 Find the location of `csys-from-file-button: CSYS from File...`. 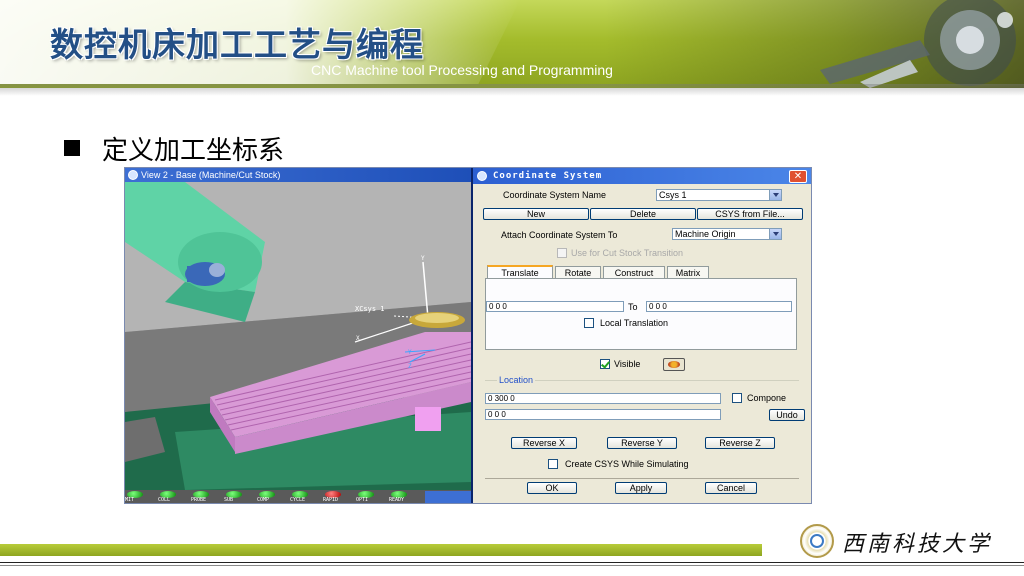

csys-from-file-button: CSYS from File... is located at coordinates (750, 214).